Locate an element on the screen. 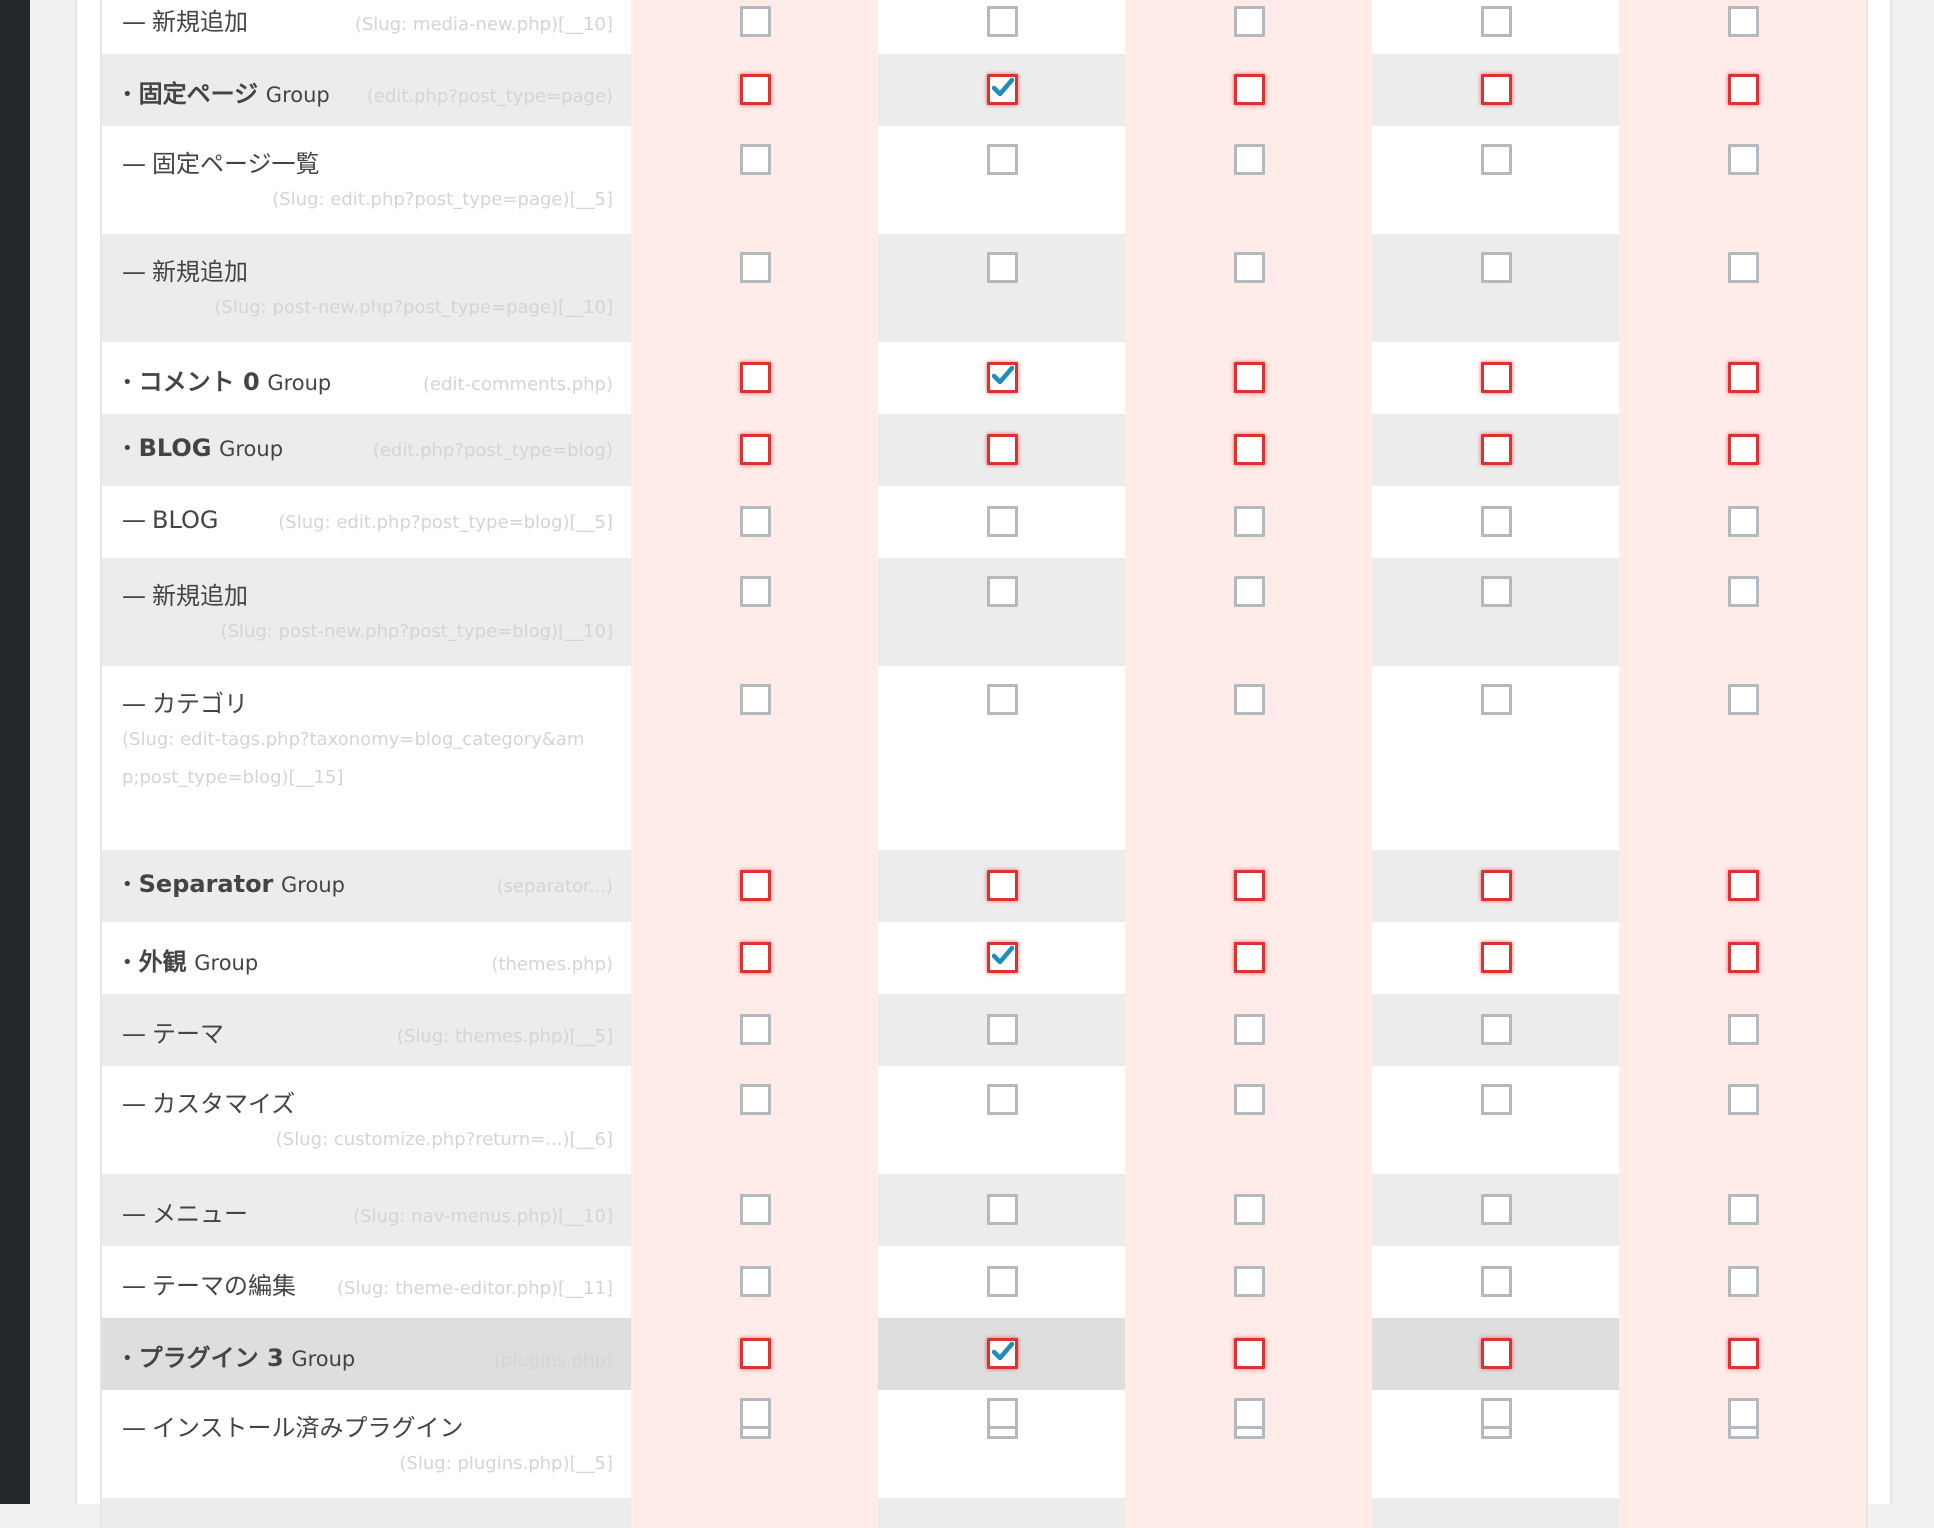 This screenshot has height=1528, width=1934. item-name: インストール済みプラグイン is located at coordinates (308, 1428).